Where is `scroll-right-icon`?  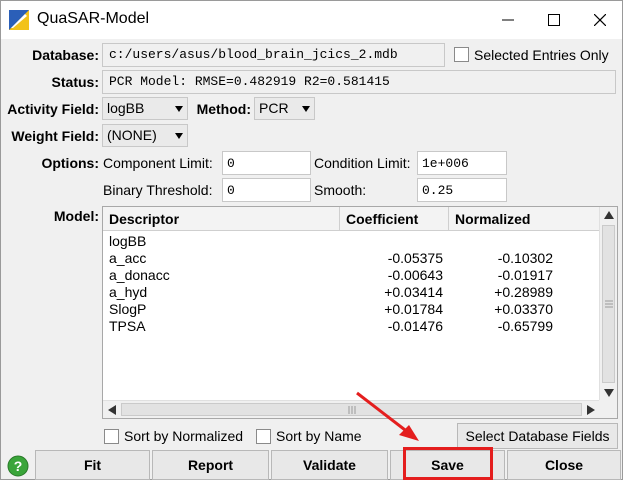 scroll-right-icon is located at coordinates (591, 410).